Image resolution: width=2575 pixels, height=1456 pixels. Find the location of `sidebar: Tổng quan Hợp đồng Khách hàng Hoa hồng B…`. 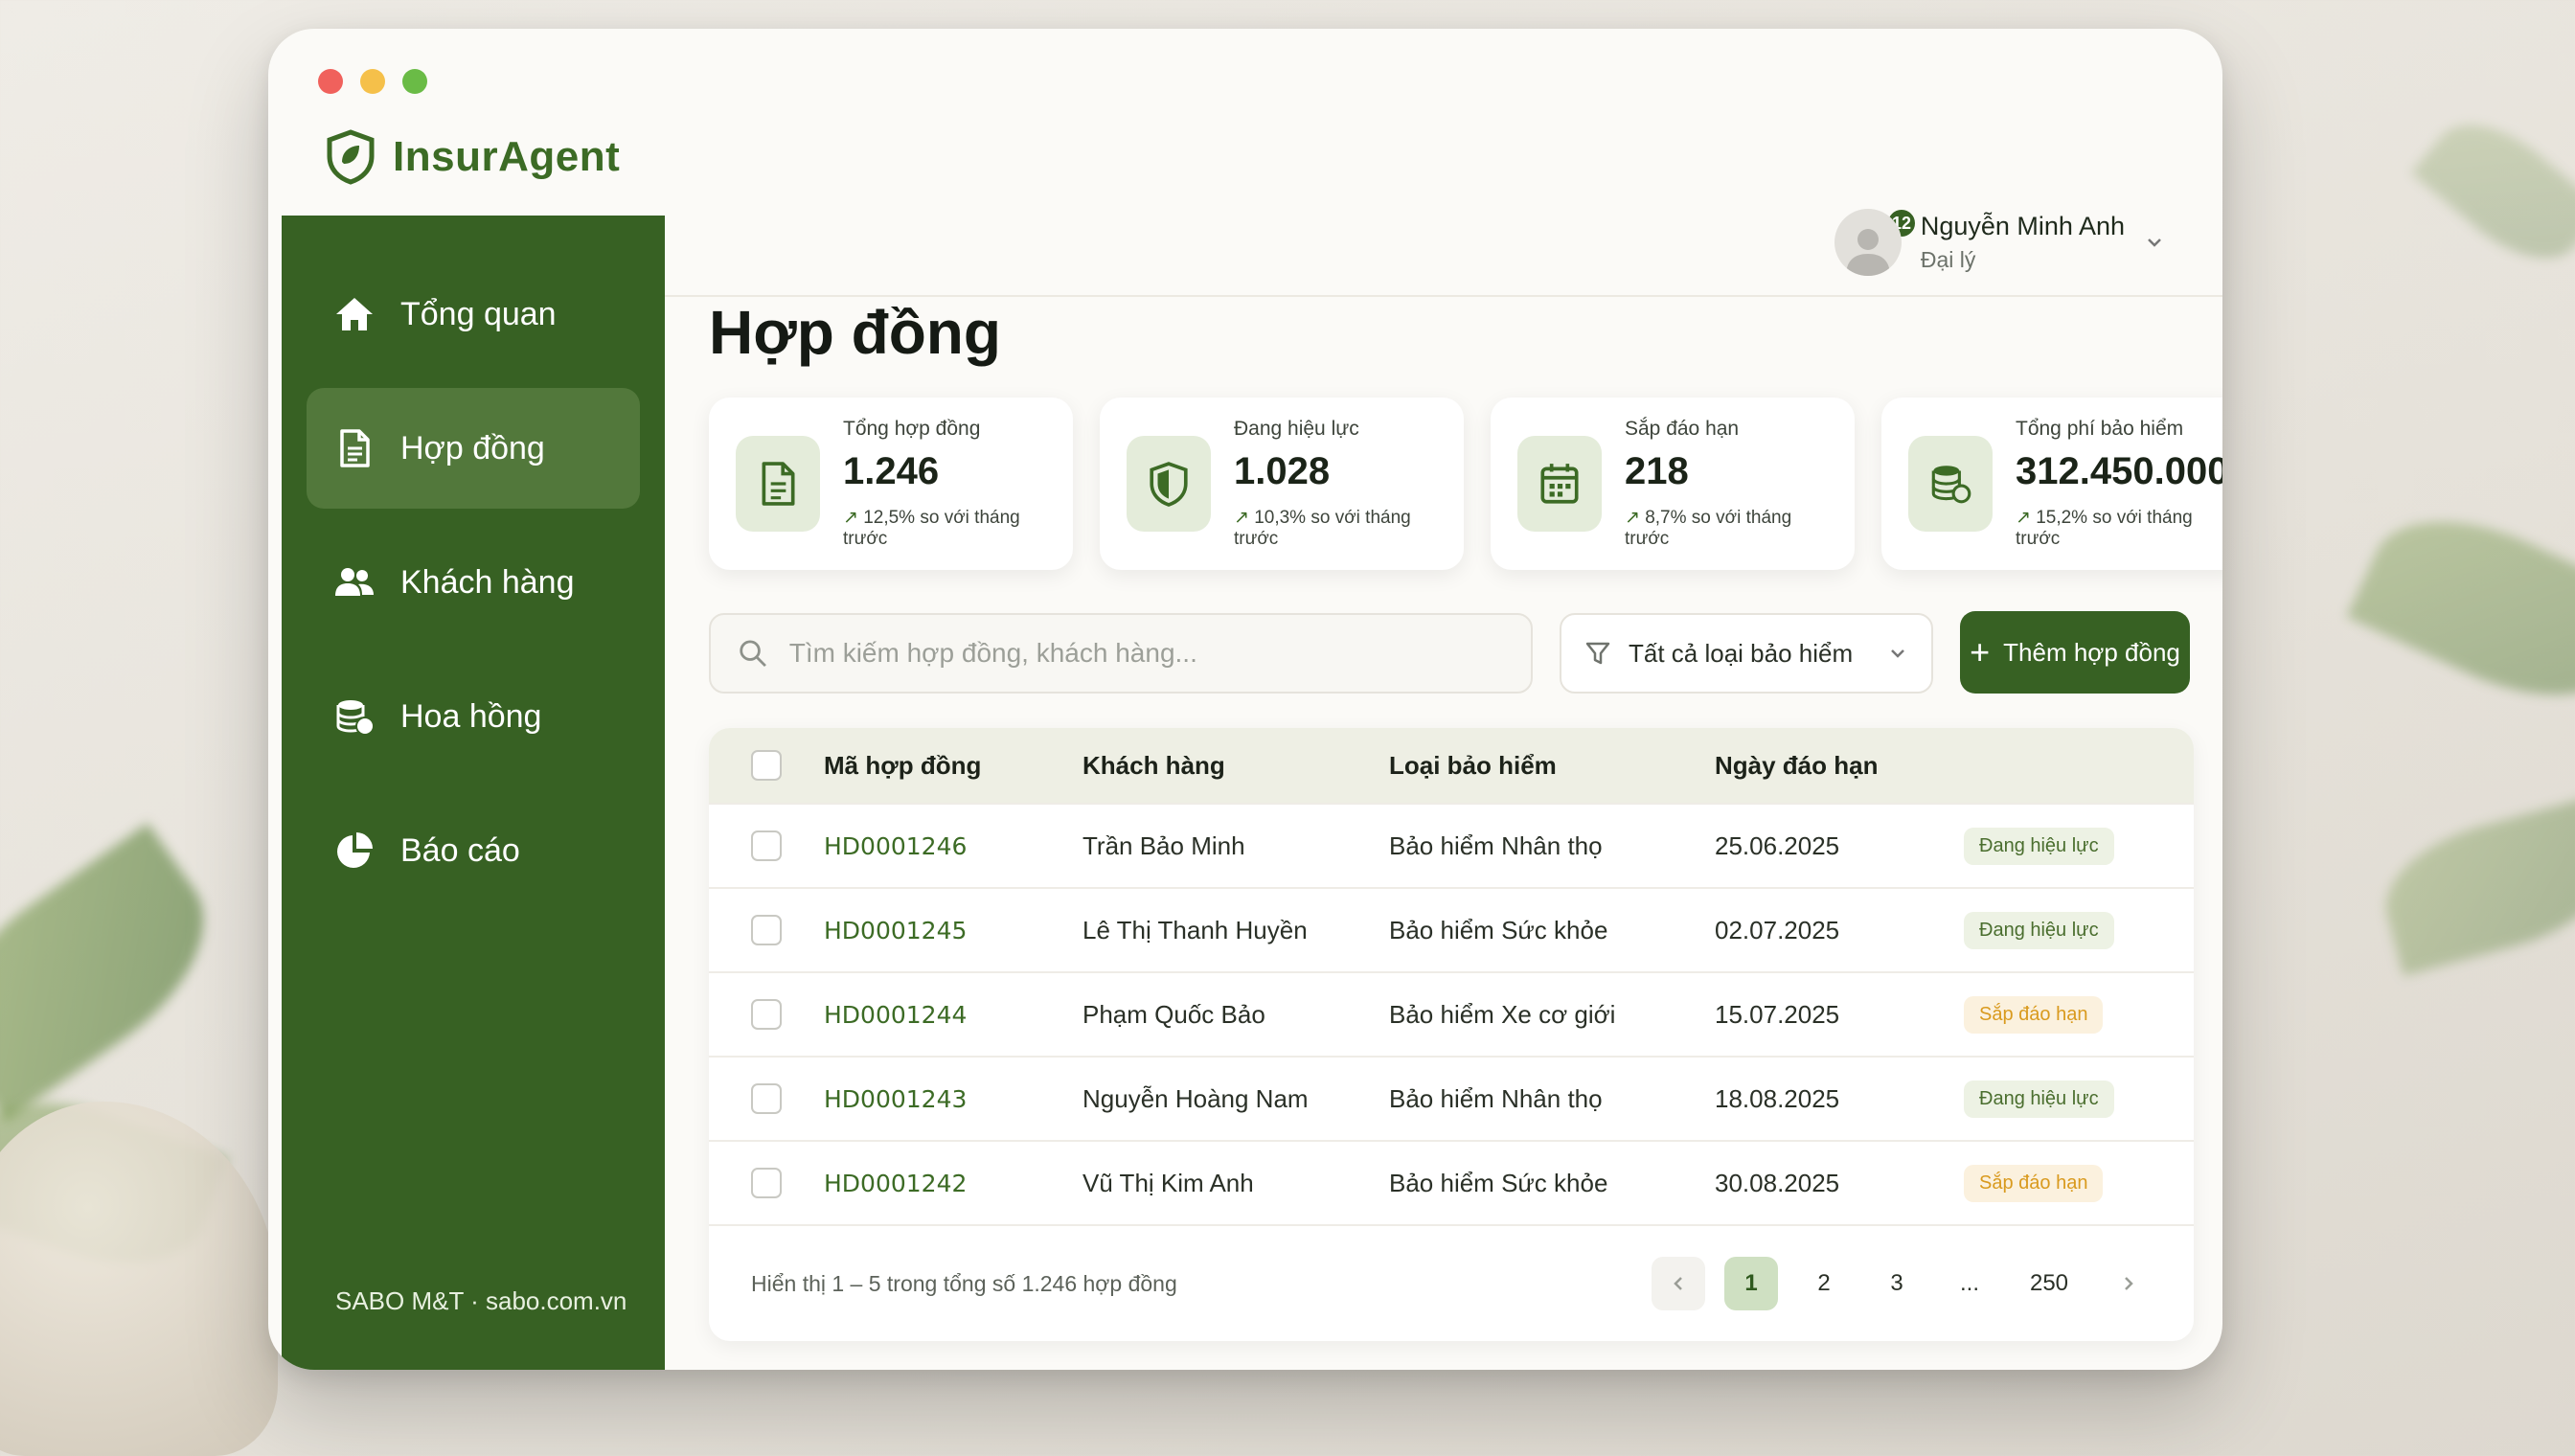

sidebar: Tổng quan Hợp đồng Khách hàng Hoa hồng B… is located at coordinates (473, 793).